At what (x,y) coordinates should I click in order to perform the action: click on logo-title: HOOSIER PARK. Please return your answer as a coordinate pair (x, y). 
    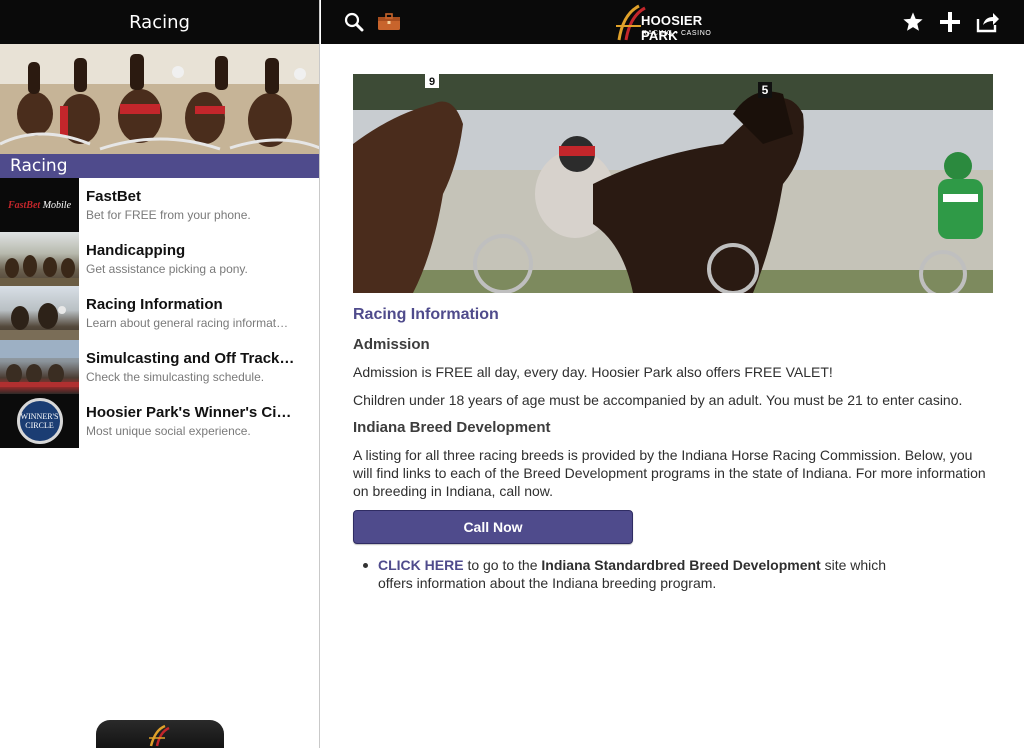
    Looking at the image, I should click on (672, 28).